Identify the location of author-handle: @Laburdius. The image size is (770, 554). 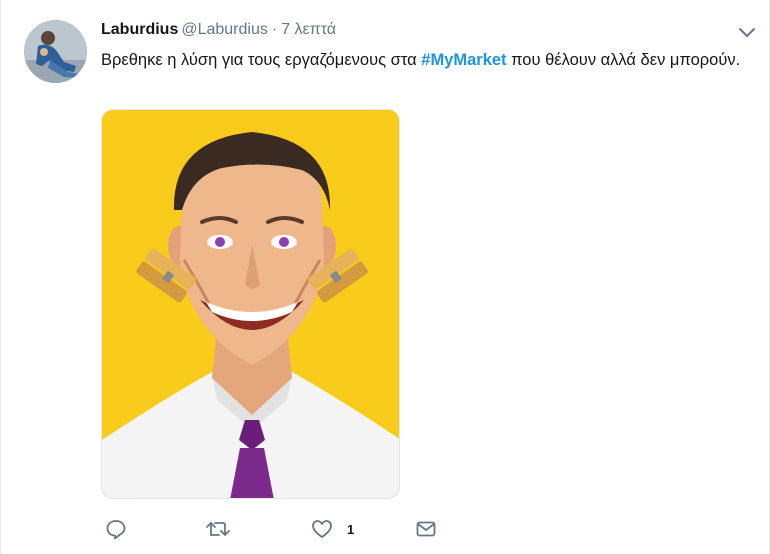
(224, 29).